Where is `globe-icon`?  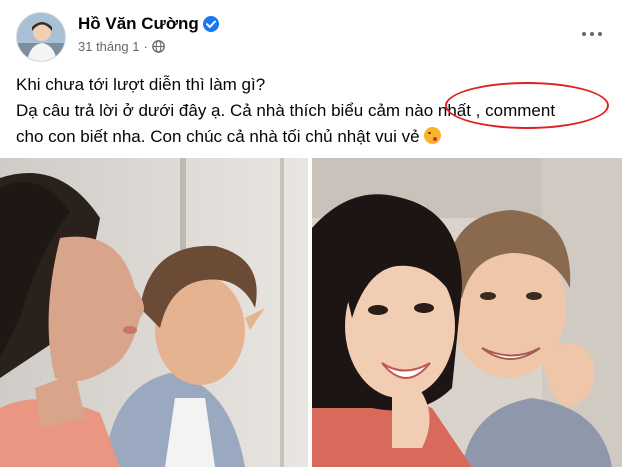
globe-icon is located at coordinates (158, 46).